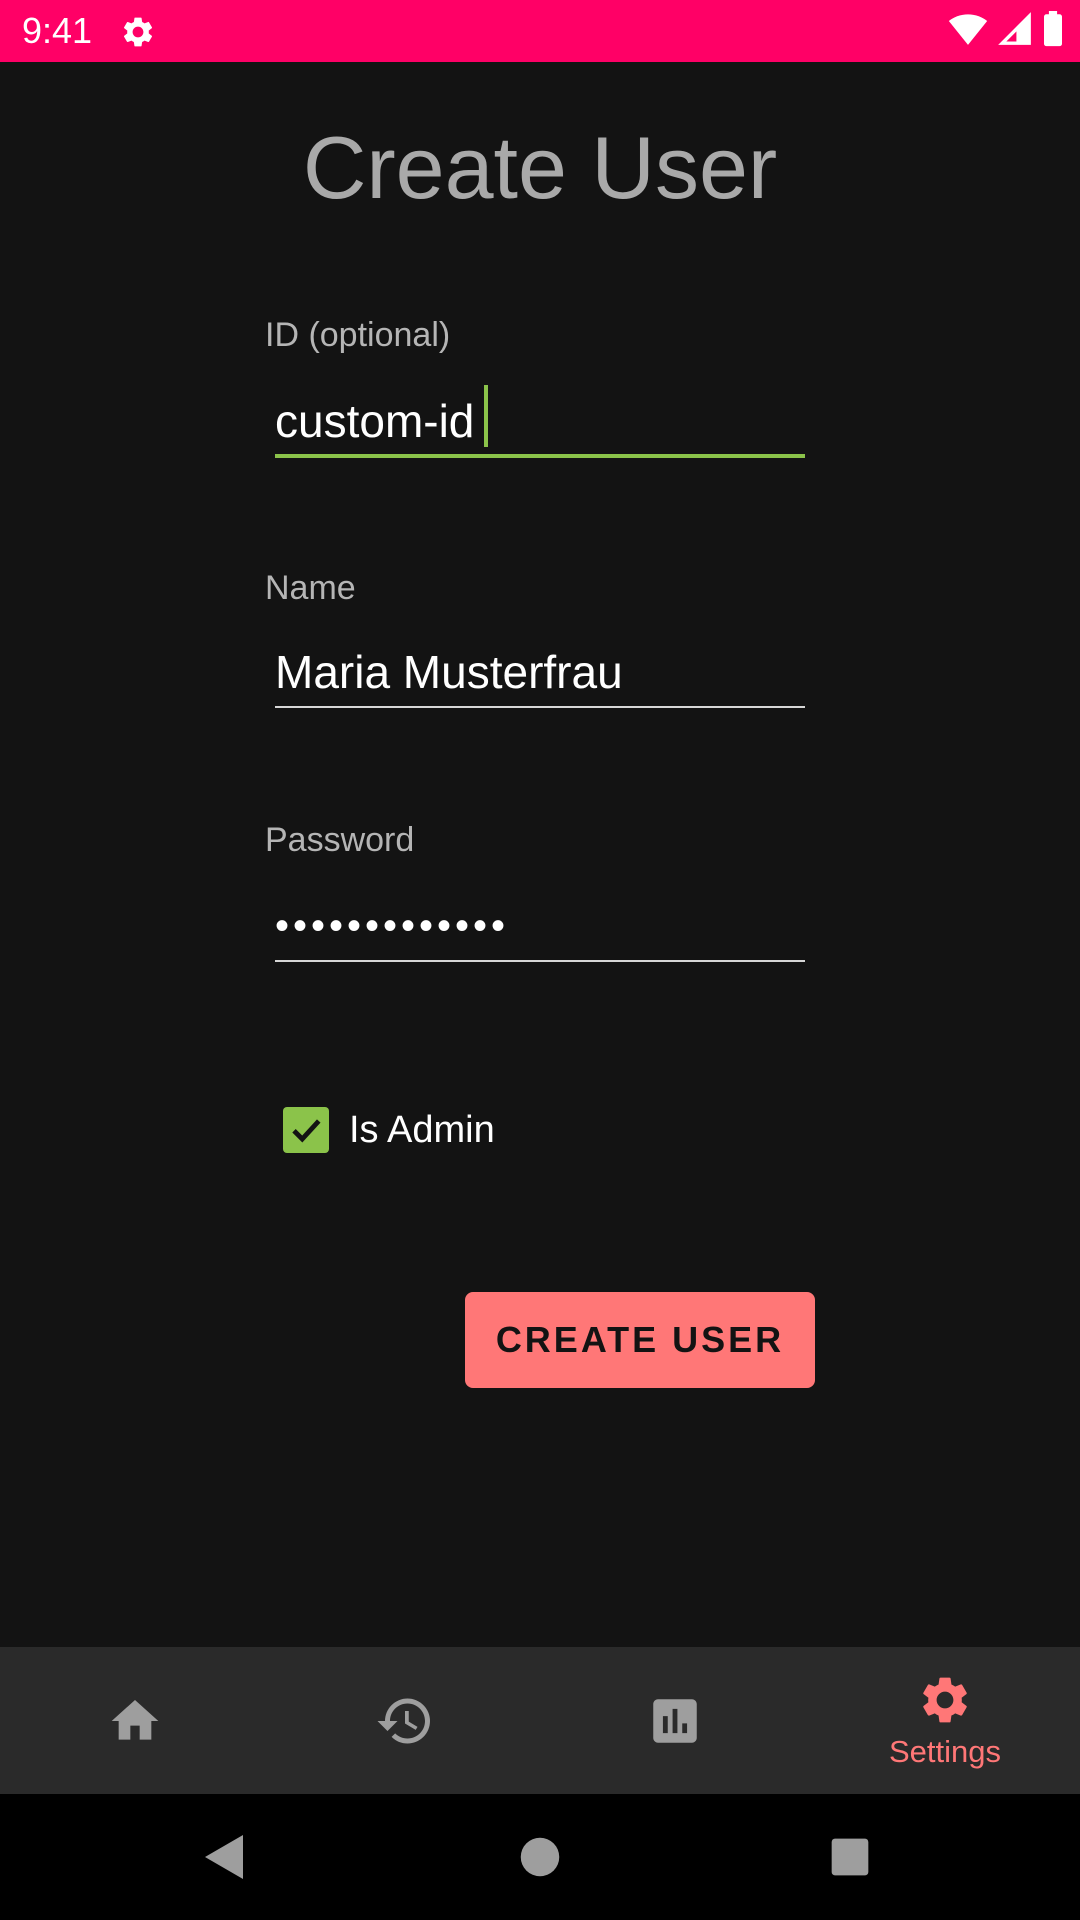 Image resolution: width=1080 pixels, height=1920 pixels. I want to click on recents-icon, so click(850, 1857).